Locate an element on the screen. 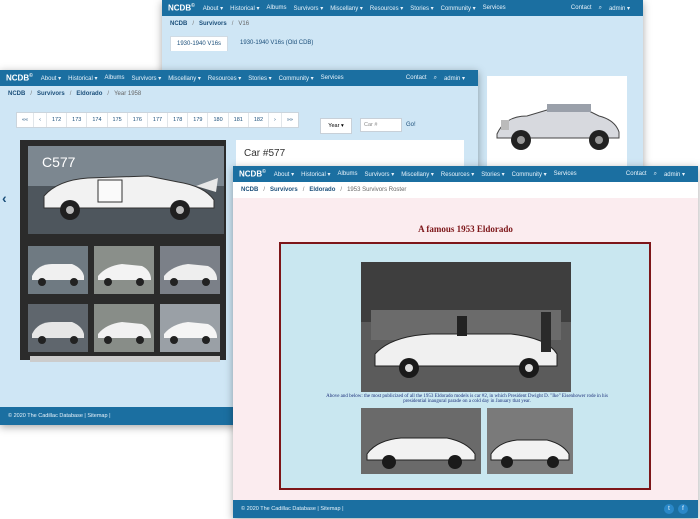  page-link: 179 is located at coordinates (198, 120).